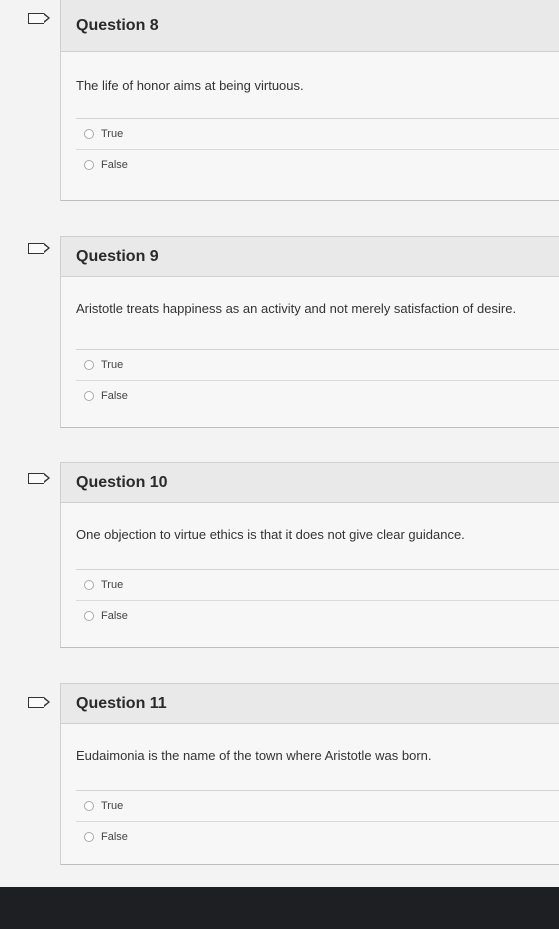 The width and height of the screenshot is (559, 929). What do you see at coordinates (279, 908) in the screenshot?
I see `screen-bottom-bezel` at bounding box center [279, 908].